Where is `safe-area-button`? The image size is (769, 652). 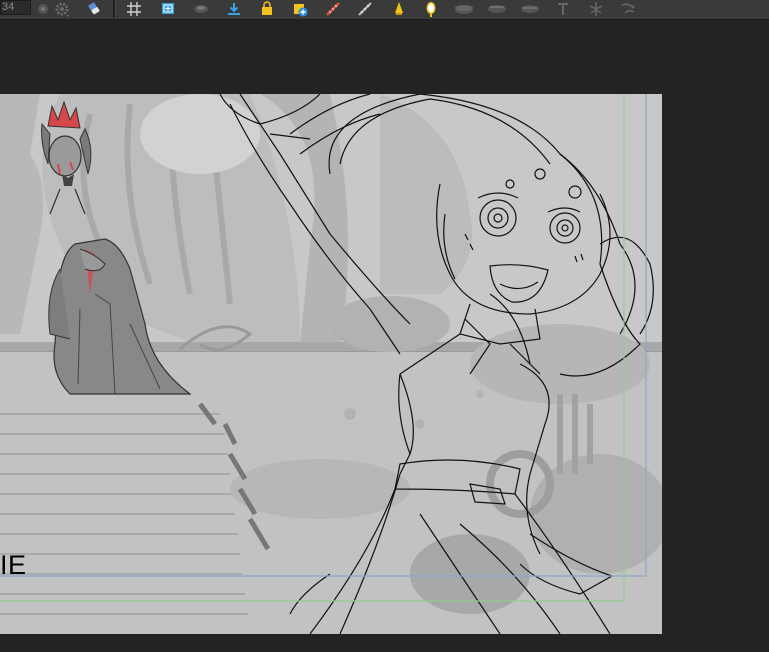 safe-area-button is located at coordinates (168, 9).